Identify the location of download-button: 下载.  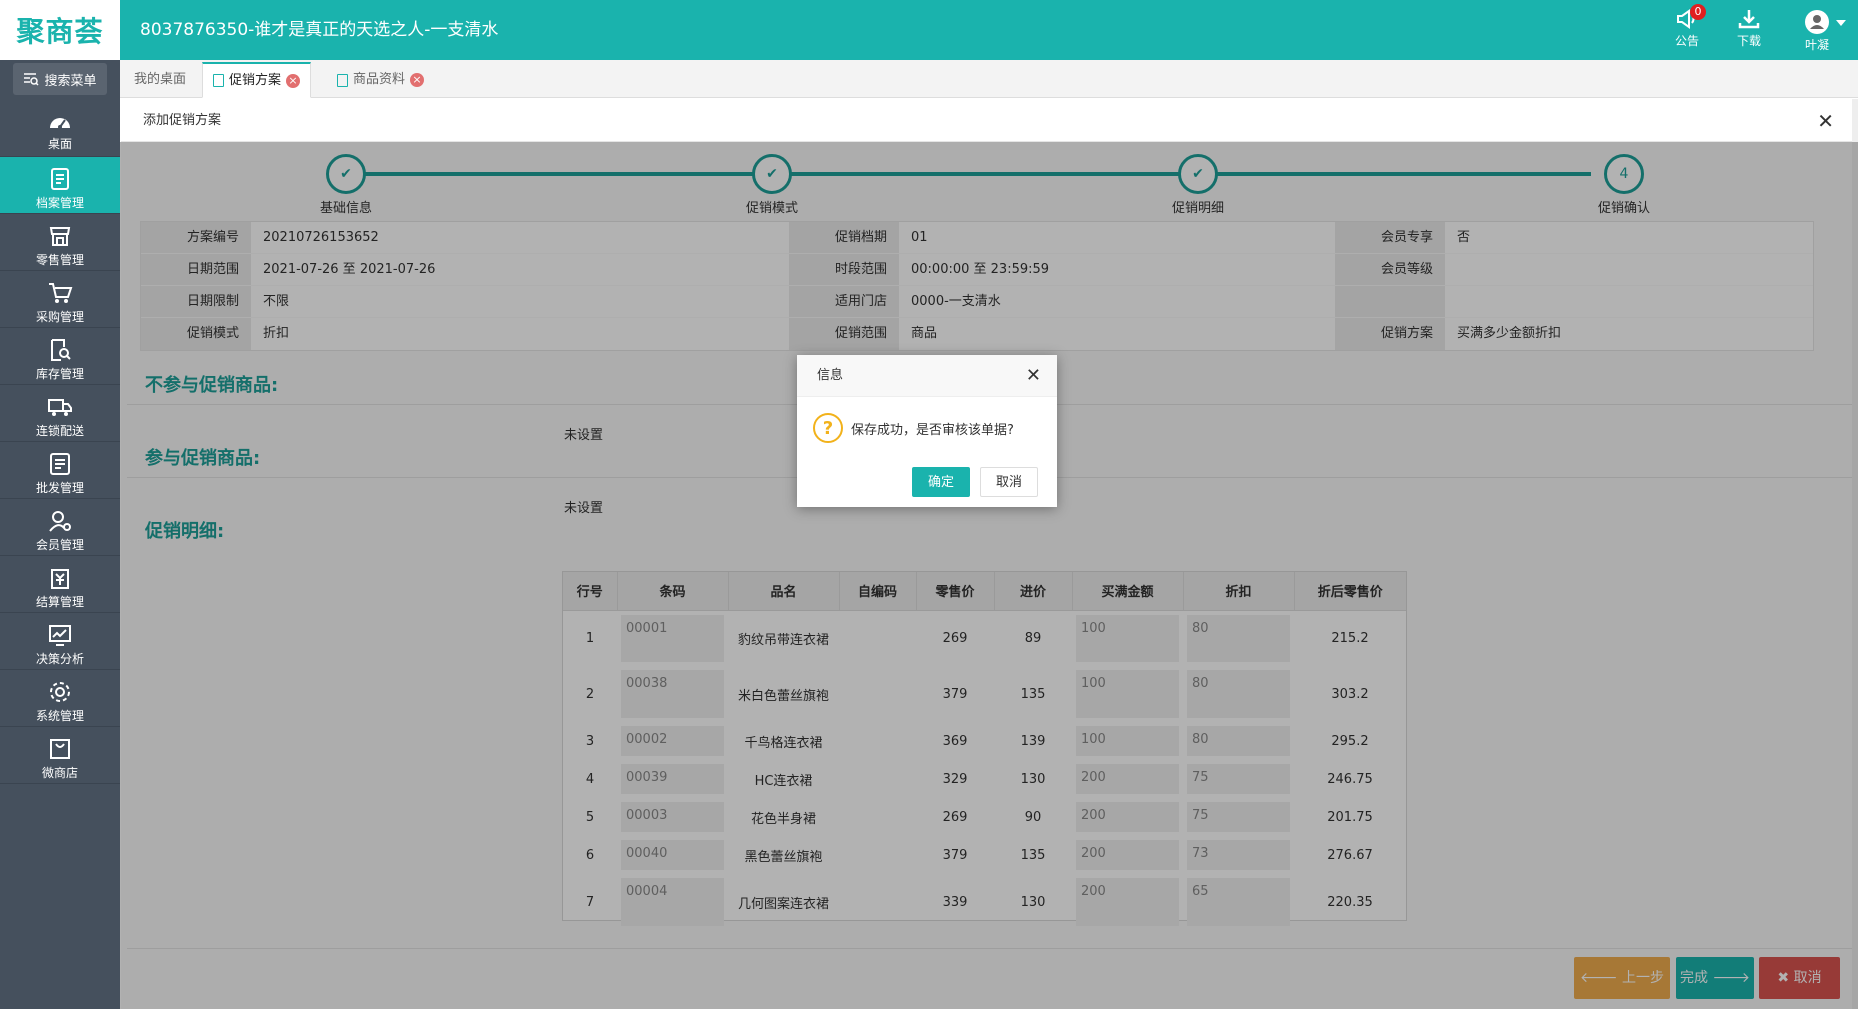
(1749, 28).